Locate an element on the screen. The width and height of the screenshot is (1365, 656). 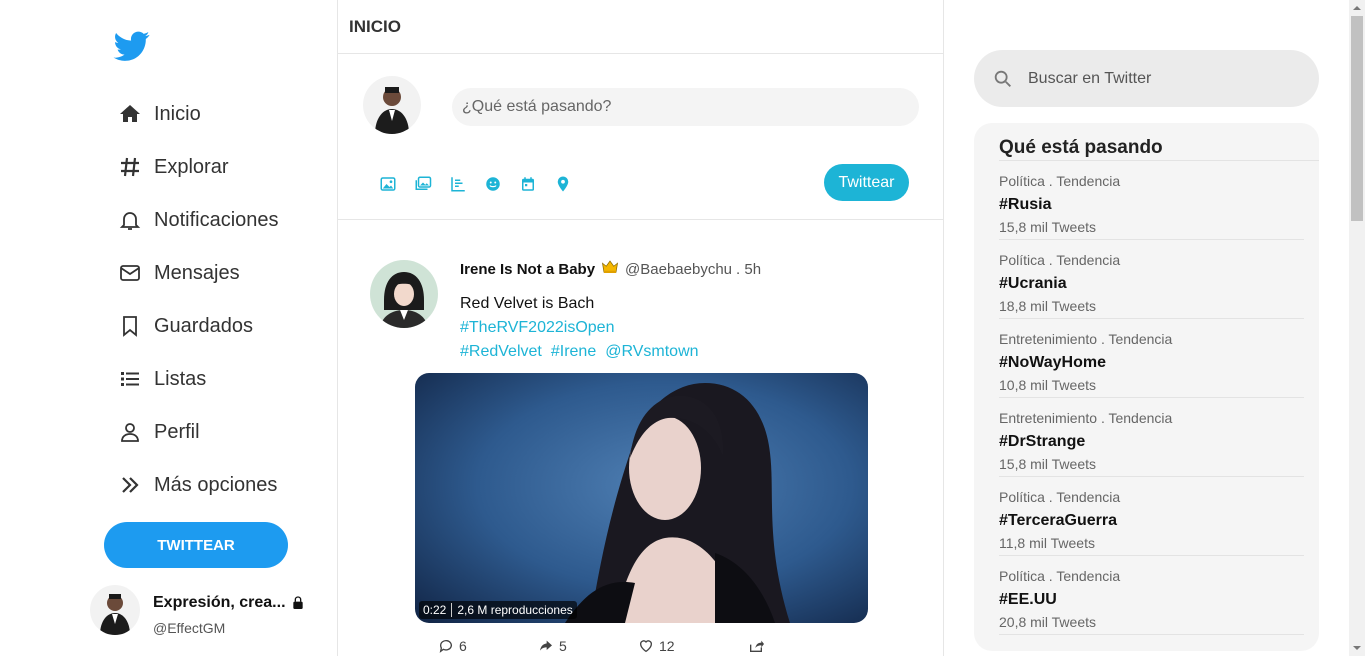
sidebar-item-mensajes: Mensajes is located at coordinates (178, 273).